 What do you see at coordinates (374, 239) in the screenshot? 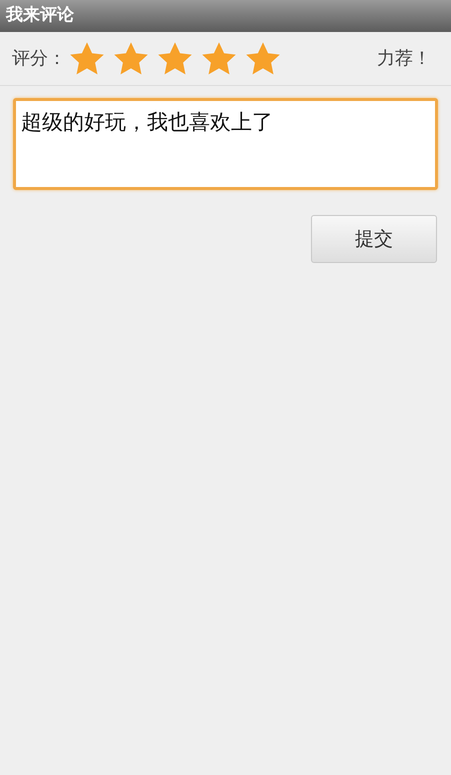
I see `submit-button: 提交` at bounding box center [374, 239].